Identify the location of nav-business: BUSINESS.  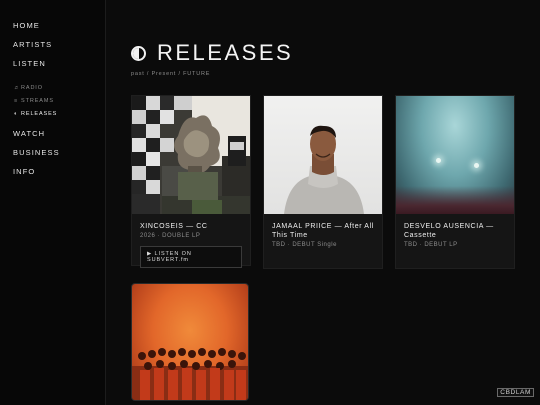
(58, 156).